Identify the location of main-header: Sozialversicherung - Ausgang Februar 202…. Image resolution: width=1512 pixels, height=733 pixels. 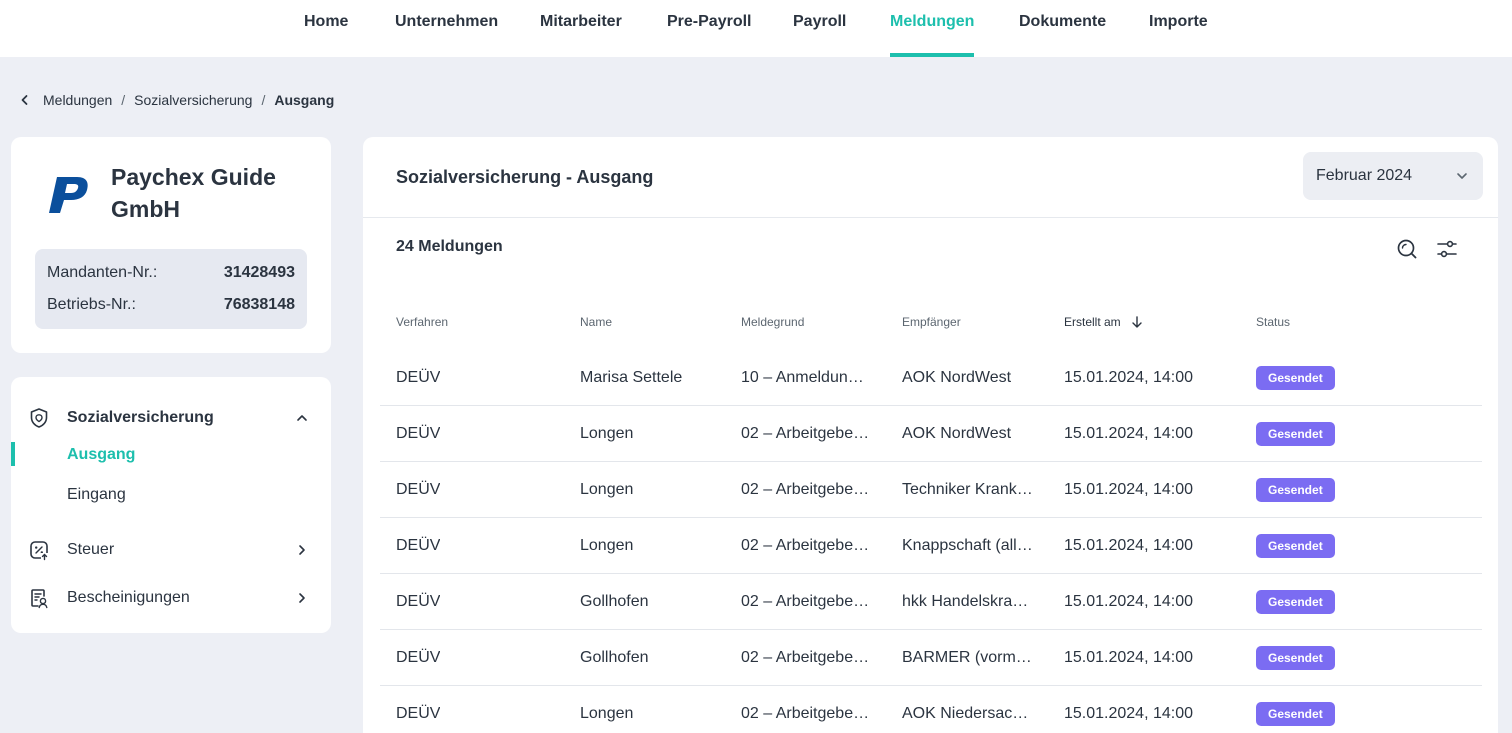
(930, 177).